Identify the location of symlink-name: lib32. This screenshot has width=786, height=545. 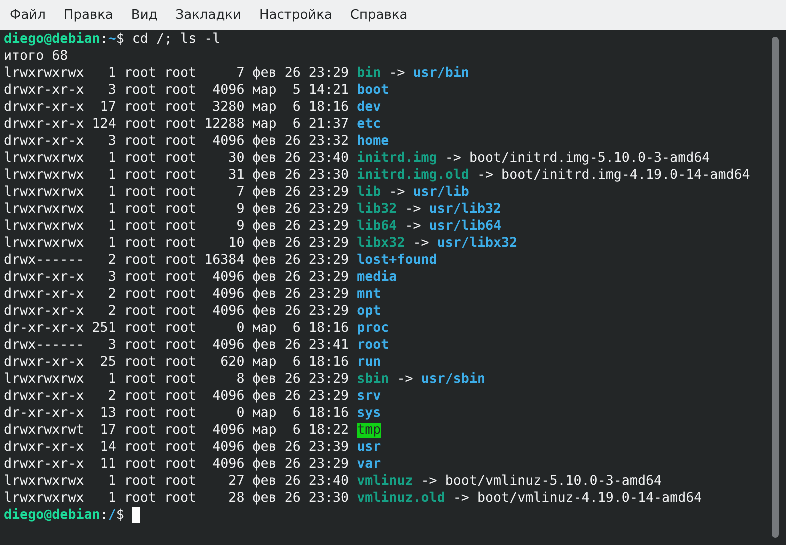
(377, 209).